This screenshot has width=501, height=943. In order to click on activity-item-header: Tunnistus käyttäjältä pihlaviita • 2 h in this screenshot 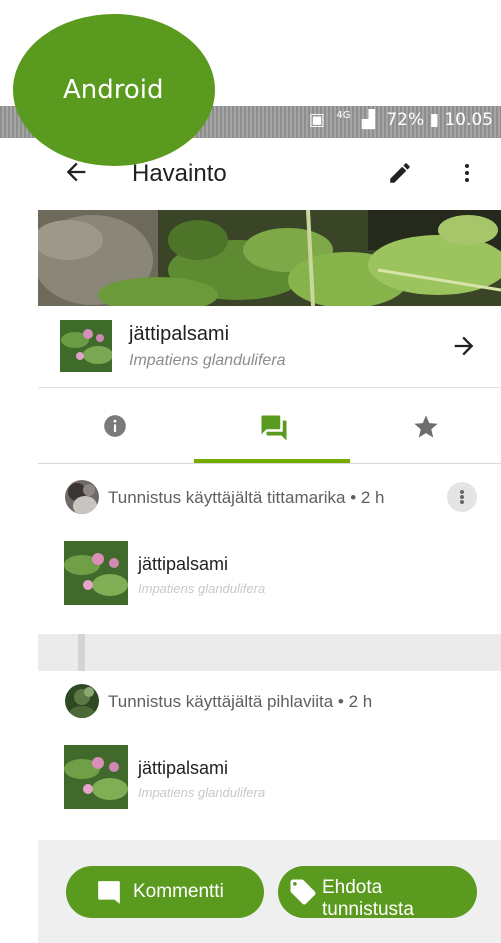, I will do `click(269, 696)`.